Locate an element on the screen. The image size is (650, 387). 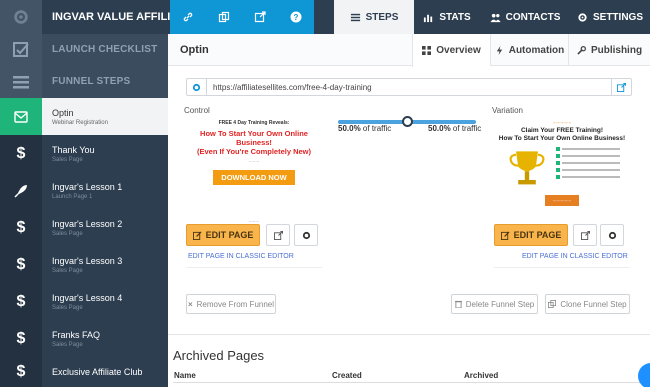
rocket-icon is located at coordinates (21, 193).